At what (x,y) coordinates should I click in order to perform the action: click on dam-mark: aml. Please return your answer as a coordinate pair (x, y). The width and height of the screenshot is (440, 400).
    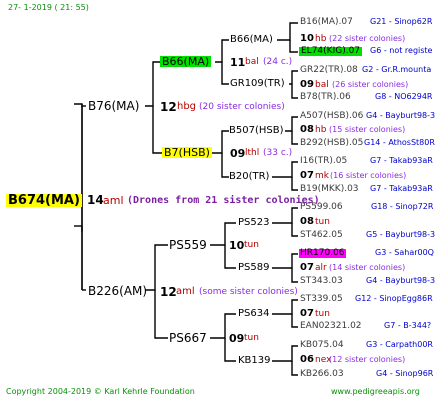
    Looking at the image, I should click on (185, 291).